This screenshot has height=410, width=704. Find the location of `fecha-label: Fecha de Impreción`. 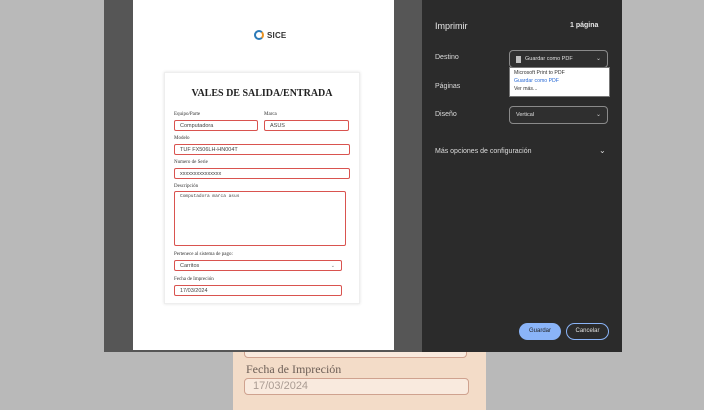

fecha-label: Fecha de Impreción is located at coordinates (194, 279).